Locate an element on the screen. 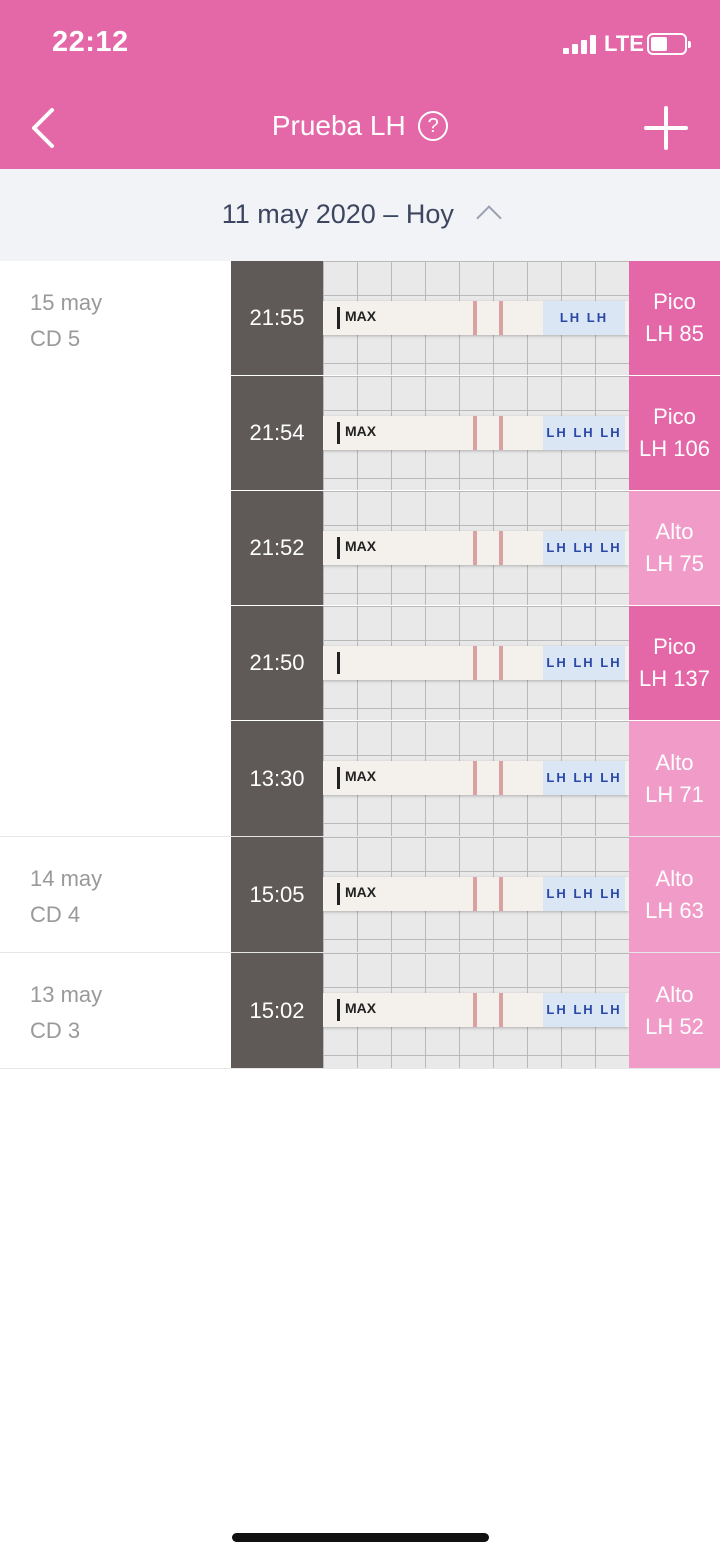  date-range-bar: 11 may 2020 – Hoy is located at coordinates (360, 215).